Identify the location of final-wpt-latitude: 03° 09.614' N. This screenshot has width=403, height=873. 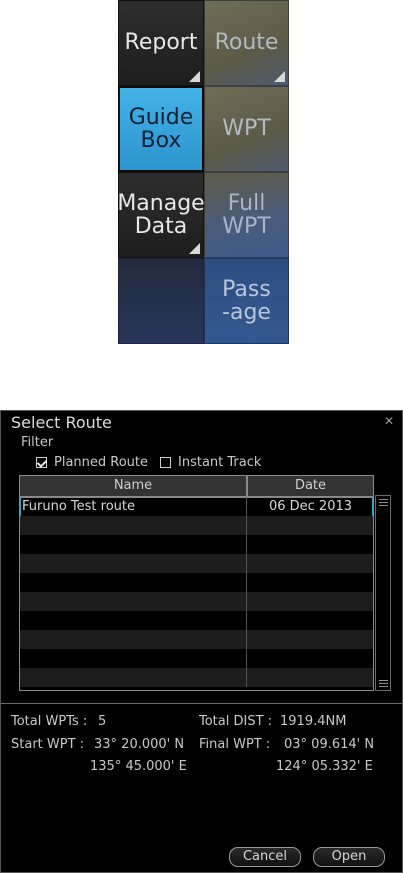
(329, 744).